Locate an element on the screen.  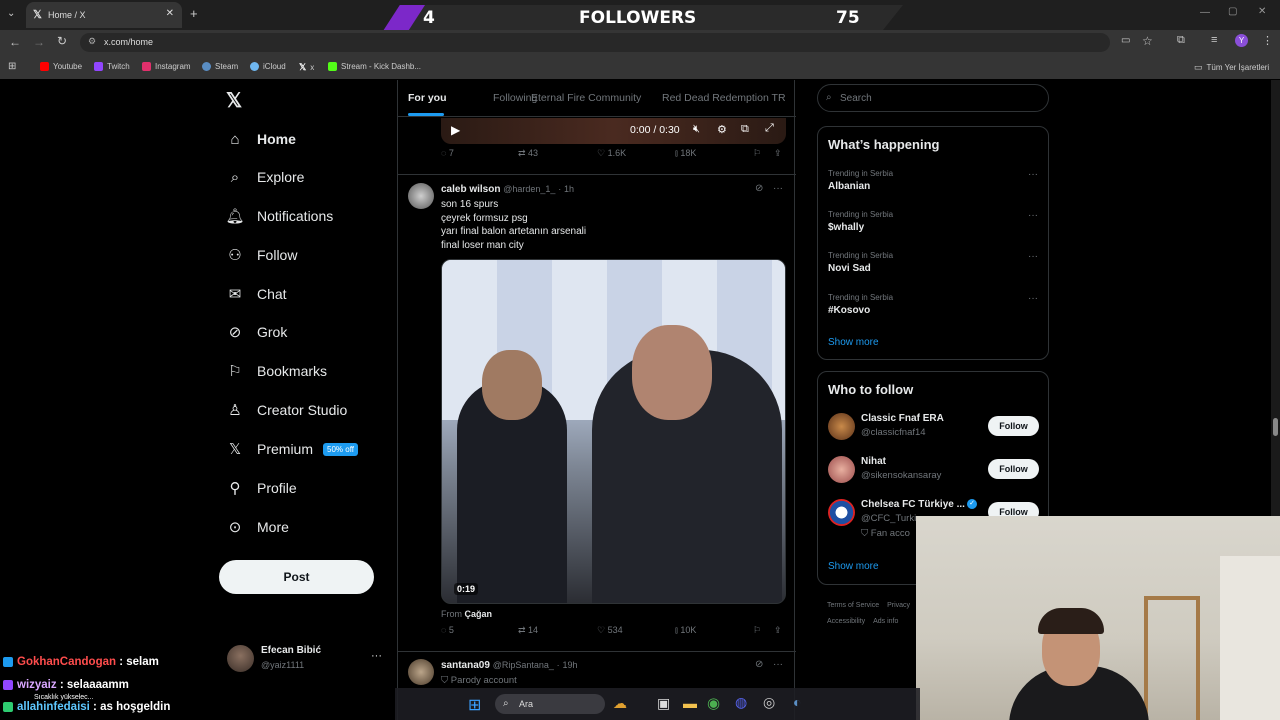
nav-notifications: 🔔︎ Notifications is located at coordinates (279, 216).